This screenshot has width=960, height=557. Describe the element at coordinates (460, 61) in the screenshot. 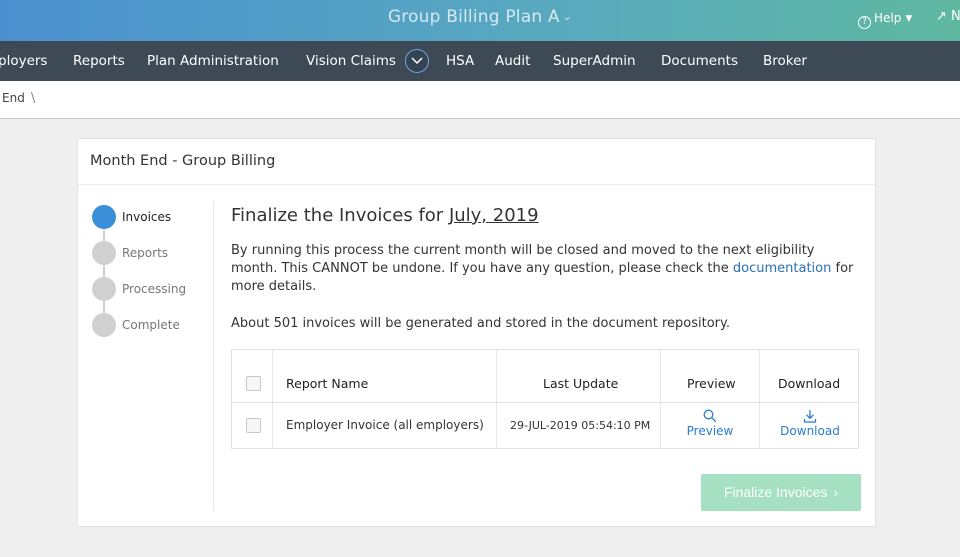

I see `nav-hsa: HSA` at that location.